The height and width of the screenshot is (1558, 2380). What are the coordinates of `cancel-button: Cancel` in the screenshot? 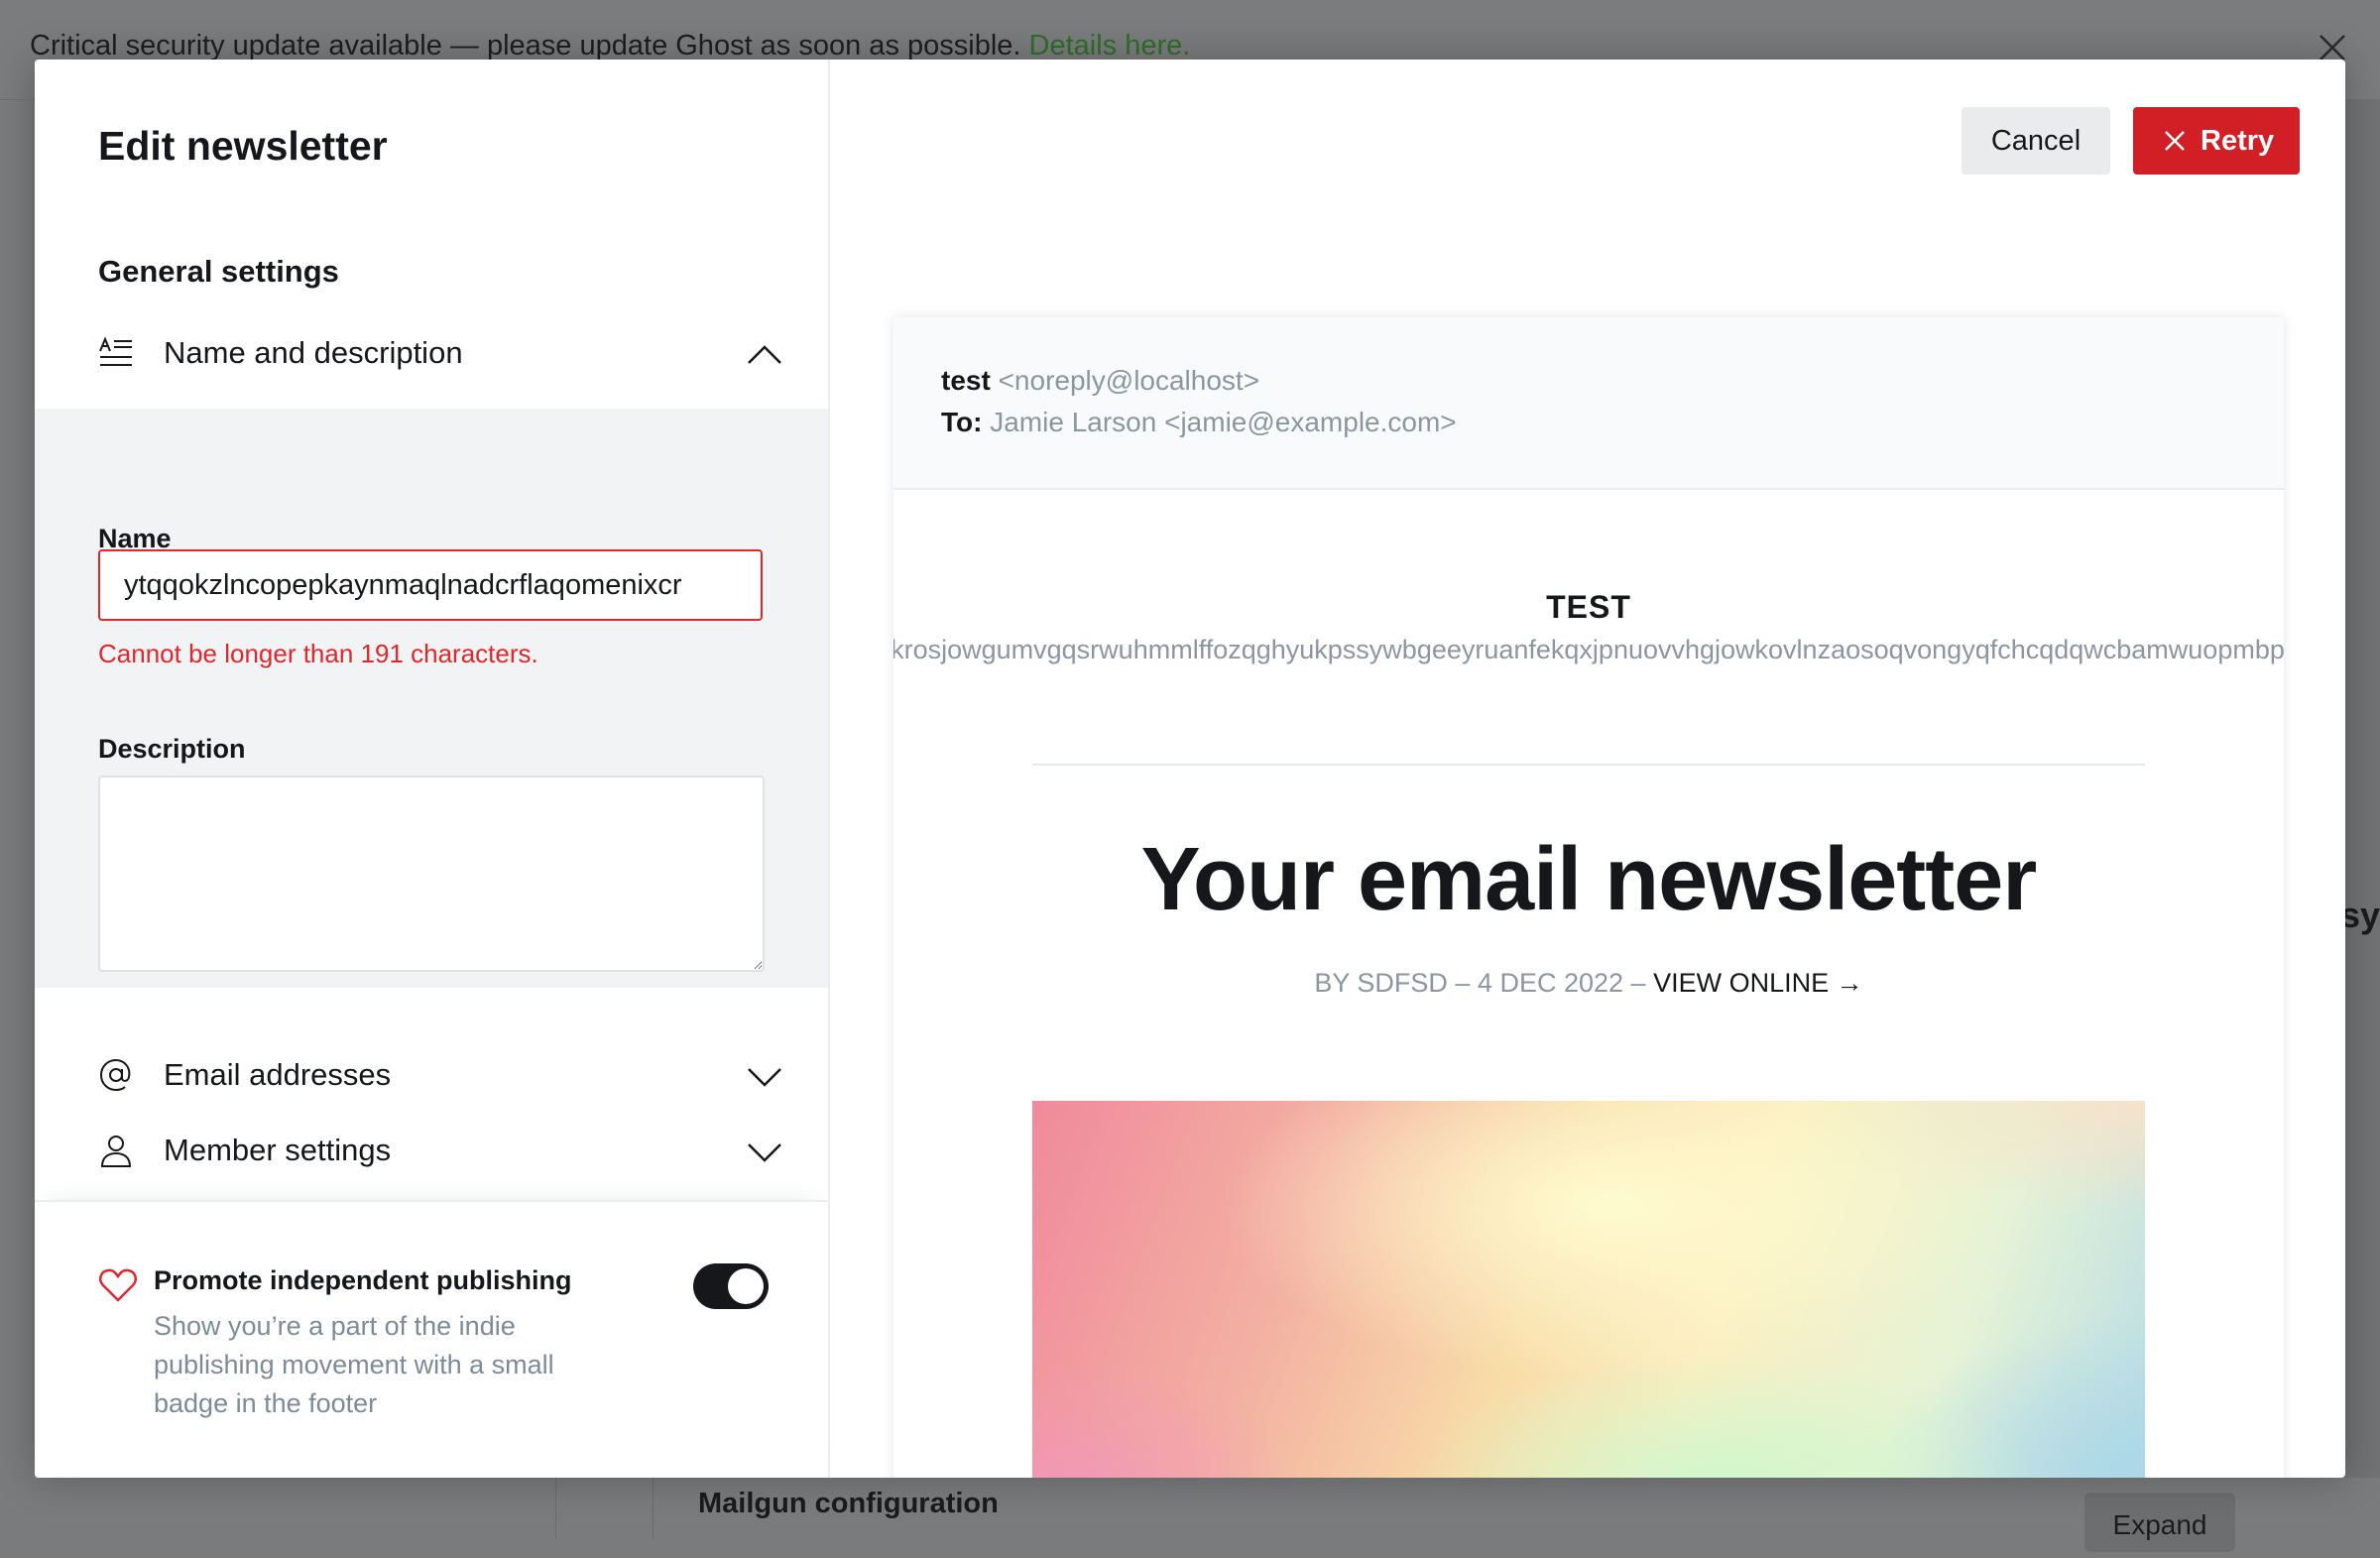 It's located at (2036, 141).